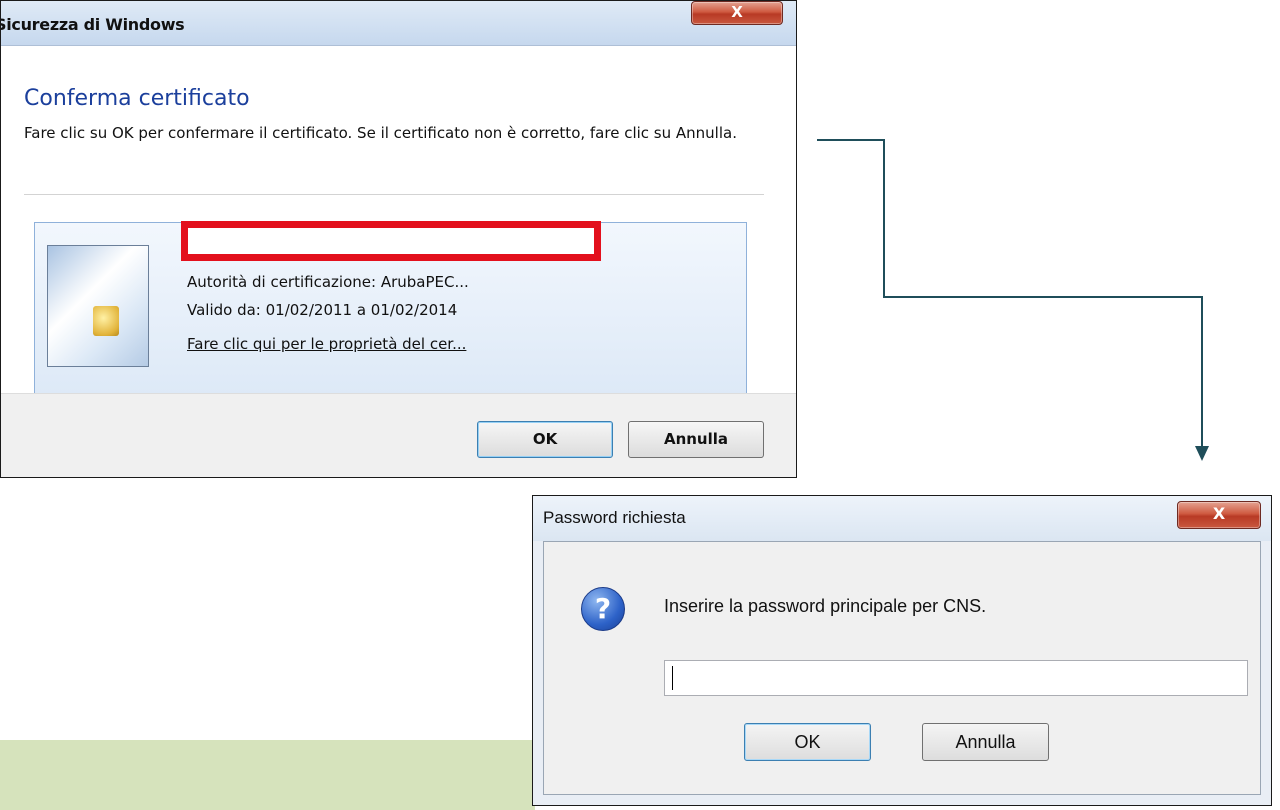  I want to click on close-button: X, so click(1219, 515).